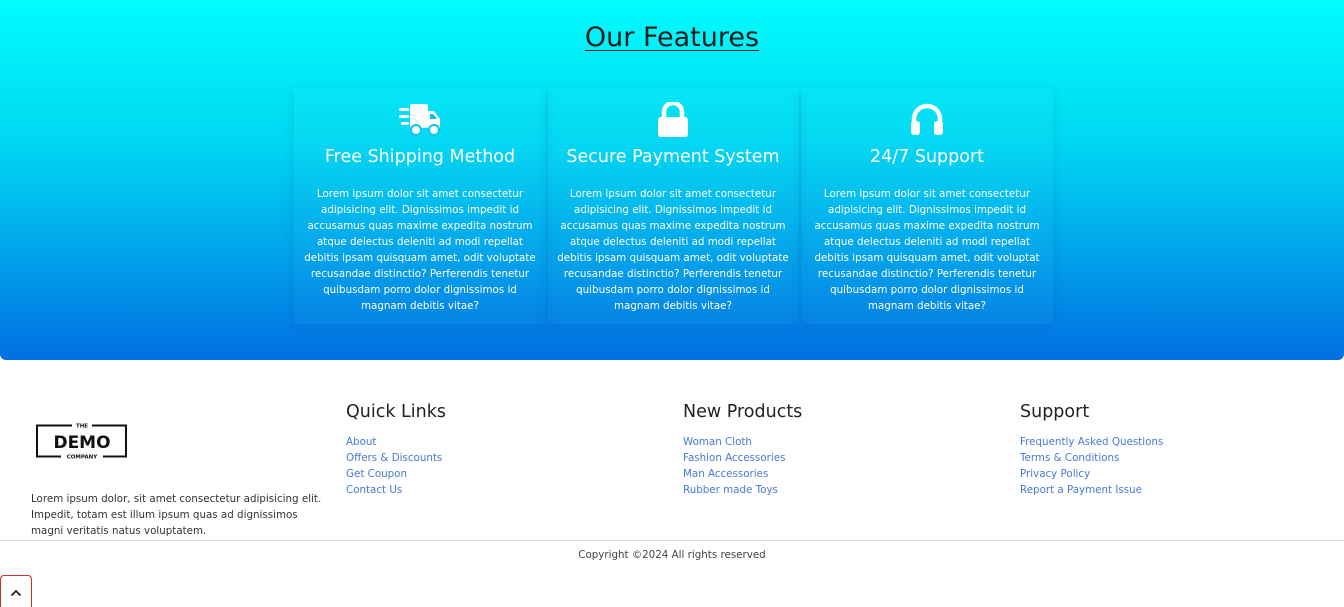 The image size is (1344, 607). Describe the element at coordinates (673, 121) in the screenshot. I see `lock-icon` at that location.